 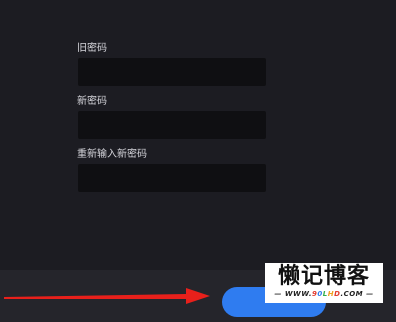 I want to click on watermark-url: — WWW.90LHD.COM —, so click(x=324, y=294).